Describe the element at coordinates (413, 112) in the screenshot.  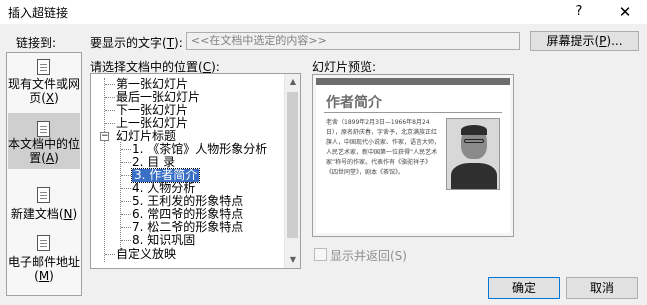
I see `slide-divider` at that location.